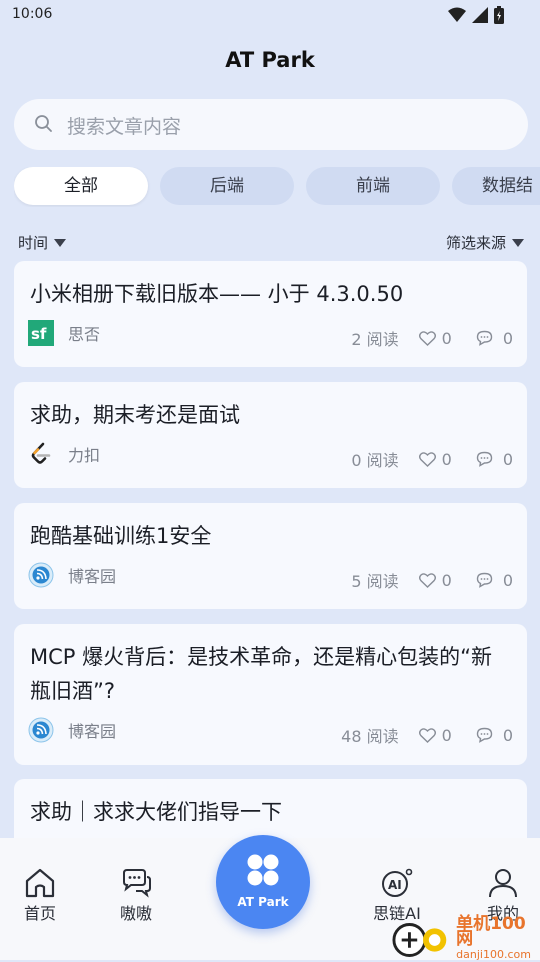 The image size is (540, 962). What do you see at coordinates (39, 913) in the screenshot?
I see `tab-label: 首页` at bounding box center [39, 913].